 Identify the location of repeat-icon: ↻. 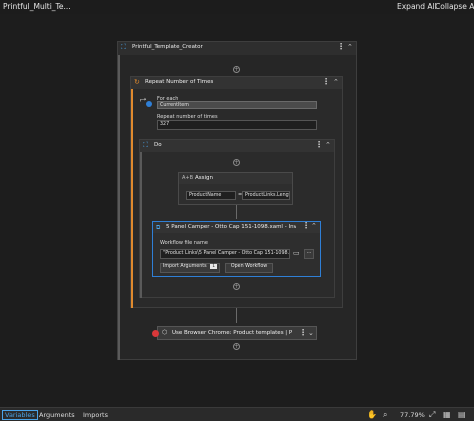
(137, 82).